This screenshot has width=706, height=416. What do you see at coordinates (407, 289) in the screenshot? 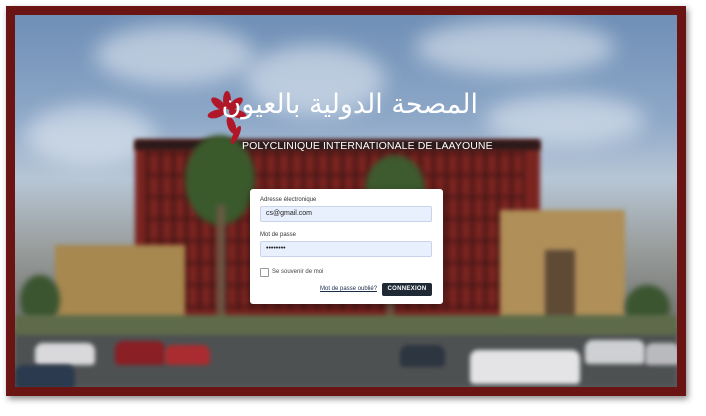
I see `login-button: CONNEXION` at bounding box center [407, 289].